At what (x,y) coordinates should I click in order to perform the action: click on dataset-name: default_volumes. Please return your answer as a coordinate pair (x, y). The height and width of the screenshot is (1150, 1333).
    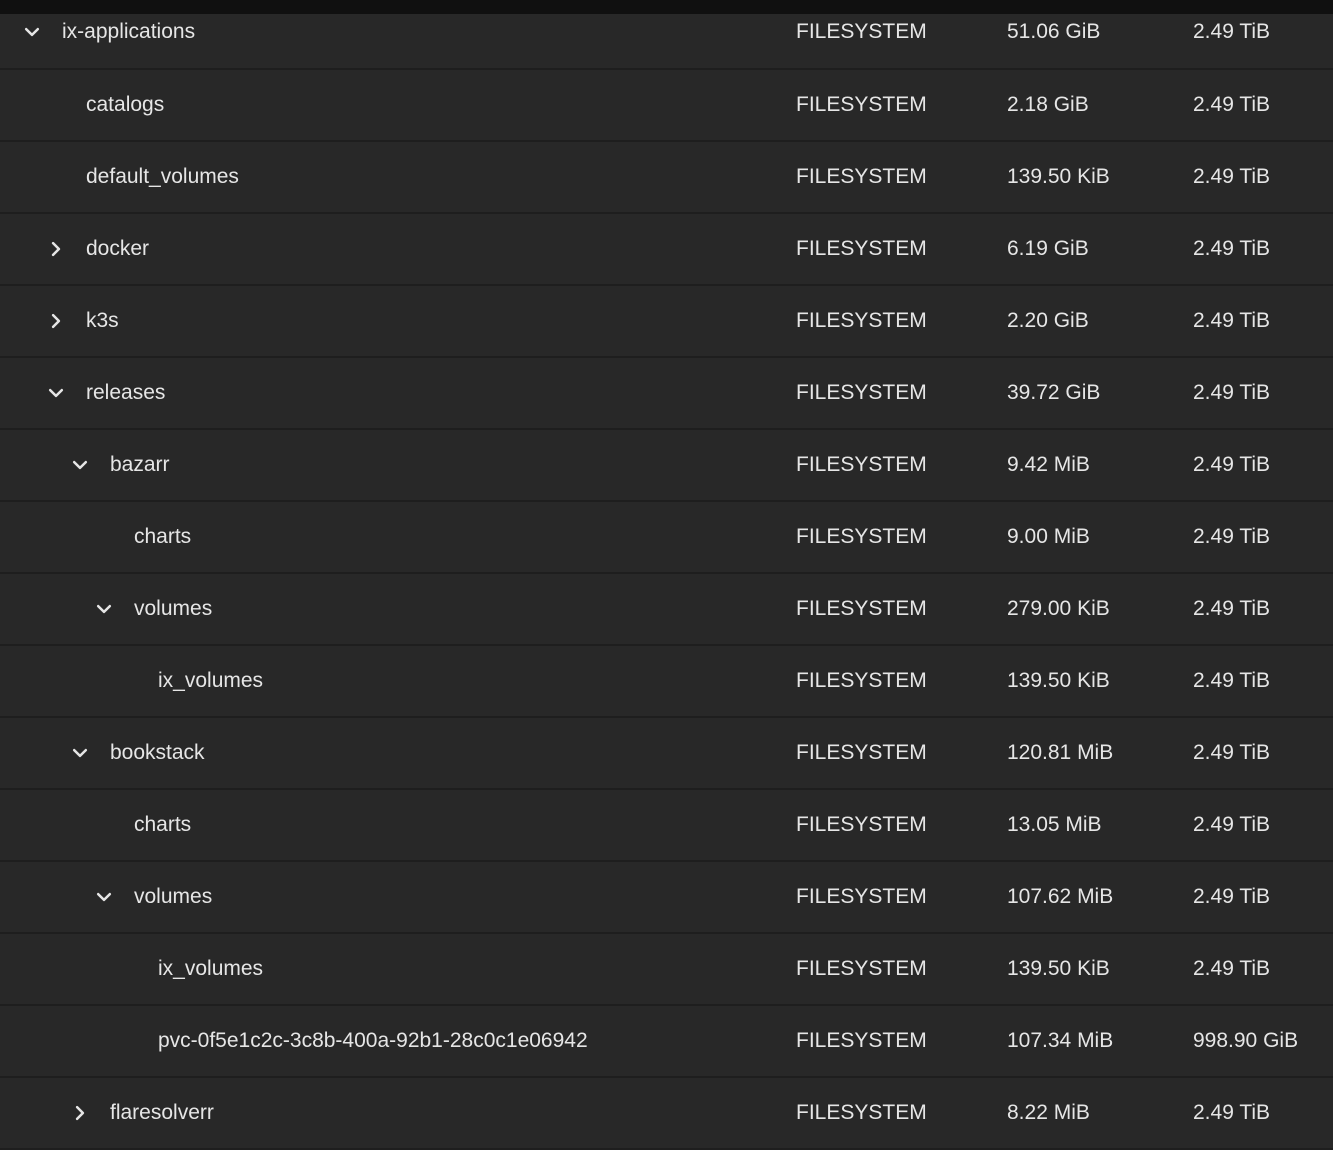
    Looking at the image, I should click on (162, 176).